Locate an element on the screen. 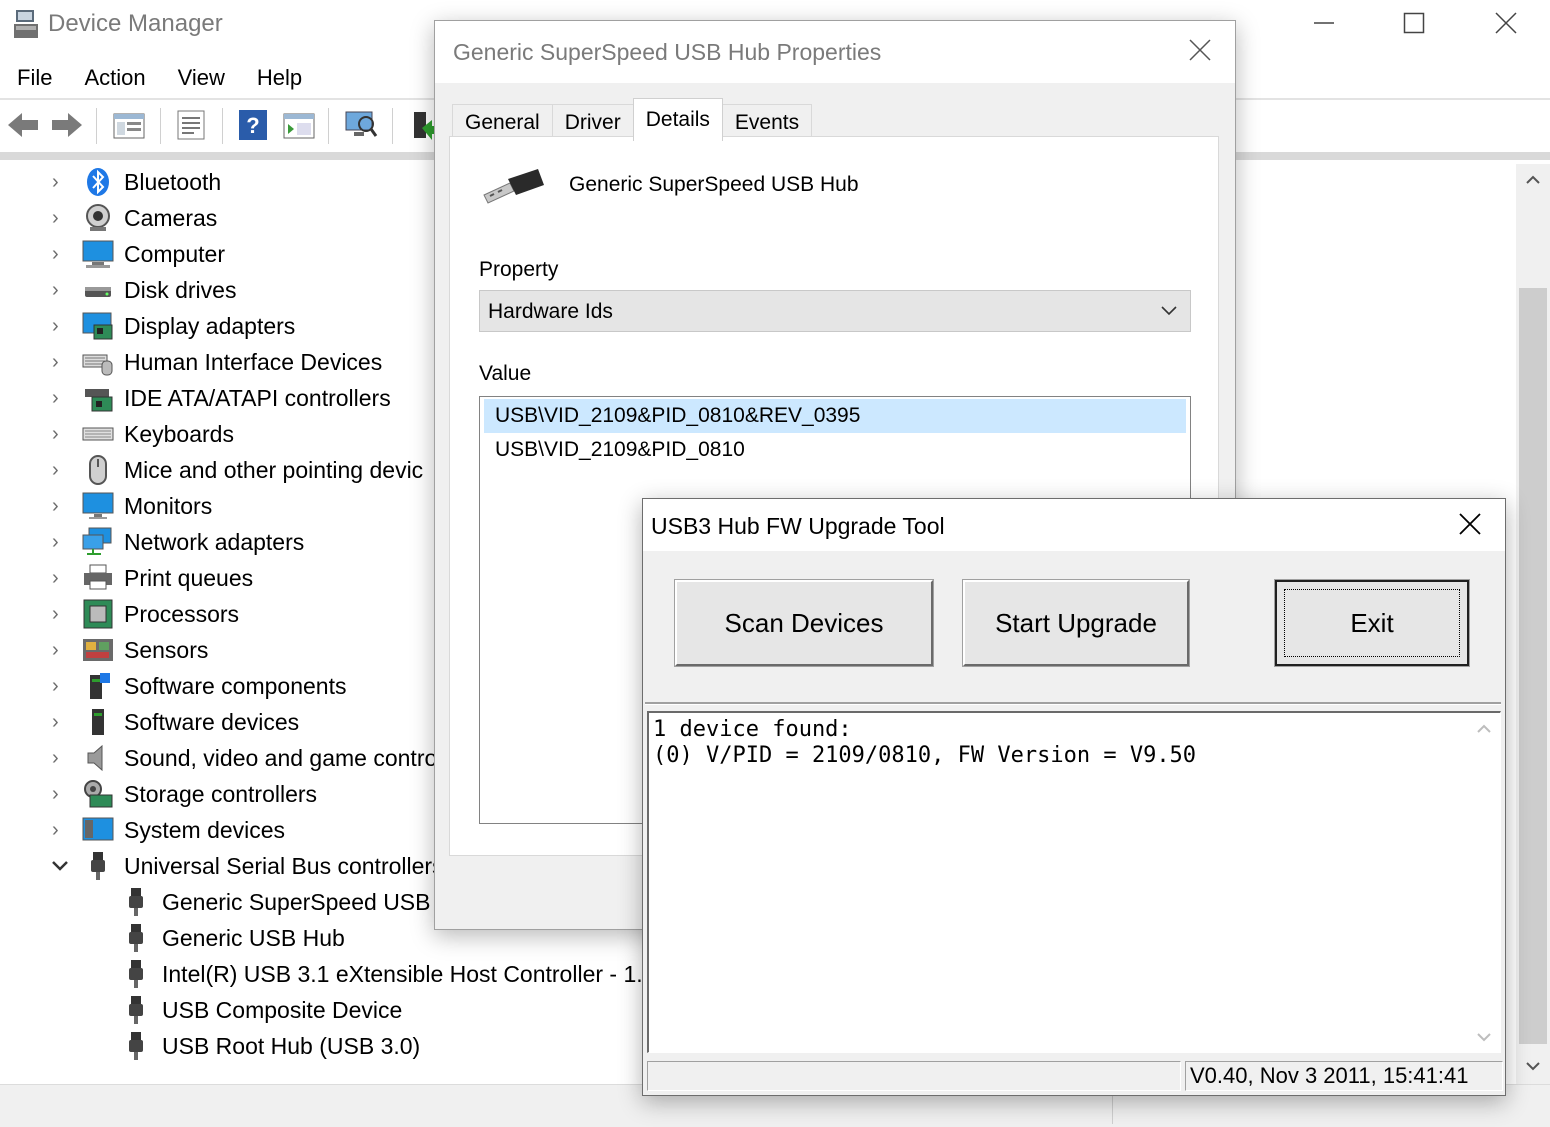 The image size is (1550, 1127). maximize-icon is located at coordinates (1414, 23).